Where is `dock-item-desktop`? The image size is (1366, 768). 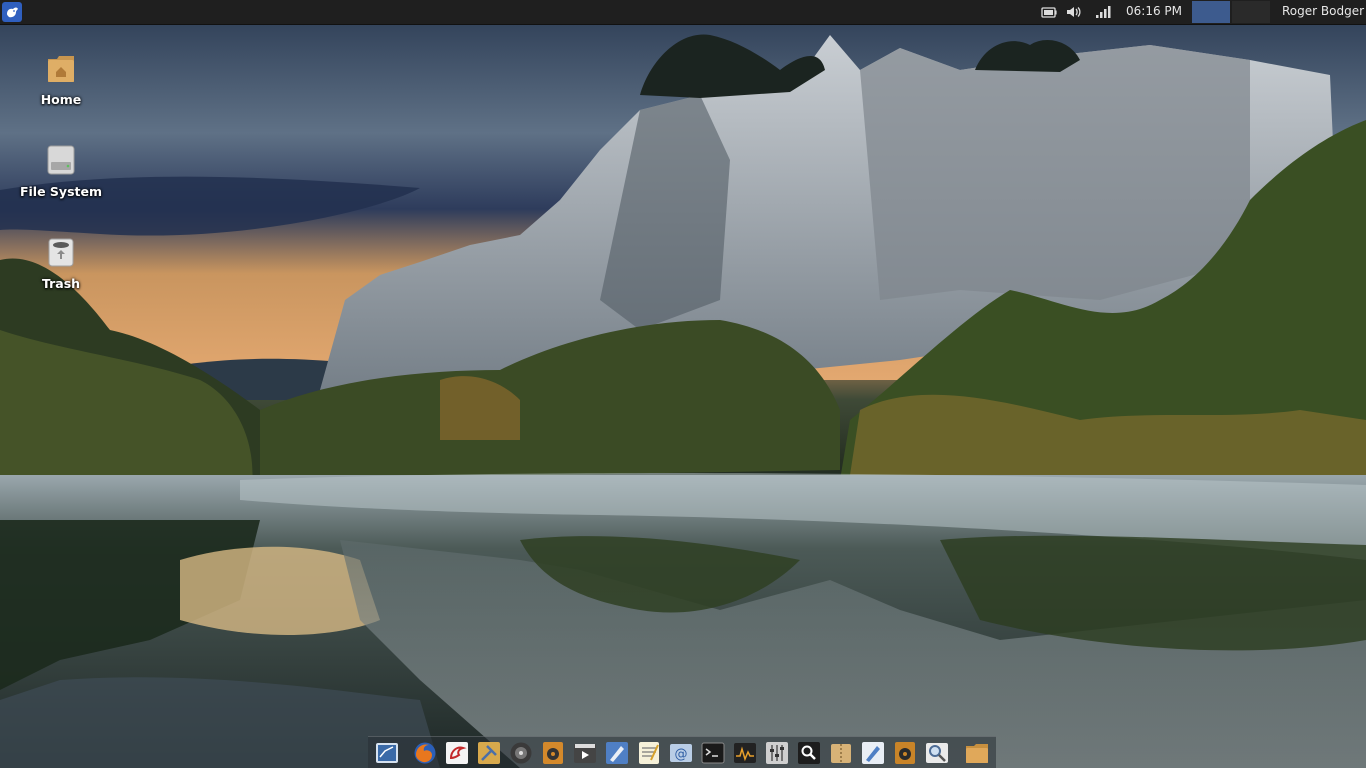
dock-item-desktop is located at coordinates (387, 753).